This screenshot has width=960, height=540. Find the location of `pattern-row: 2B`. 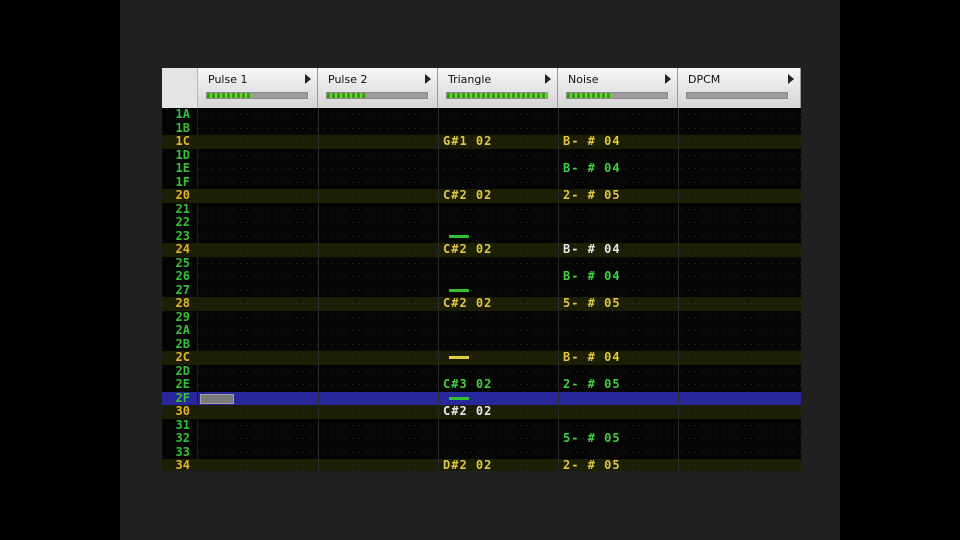

pattern-row: 2B is located at coordinates (481, 344).